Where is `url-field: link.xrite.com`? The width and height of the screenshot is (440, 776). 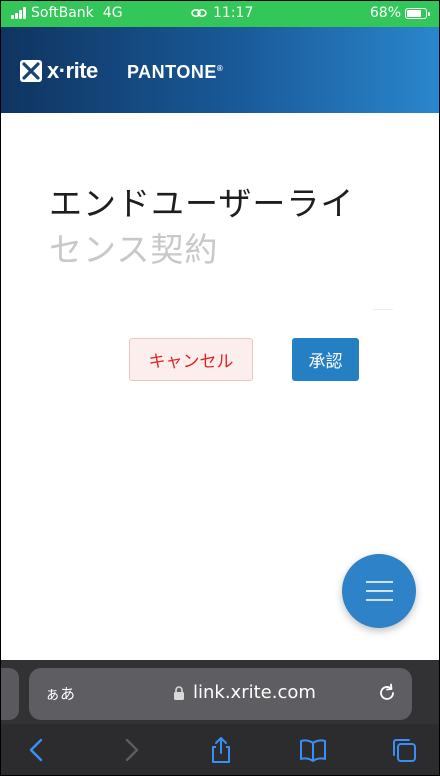 url-field: link.xrite.com is located at coordinates (244, 692).